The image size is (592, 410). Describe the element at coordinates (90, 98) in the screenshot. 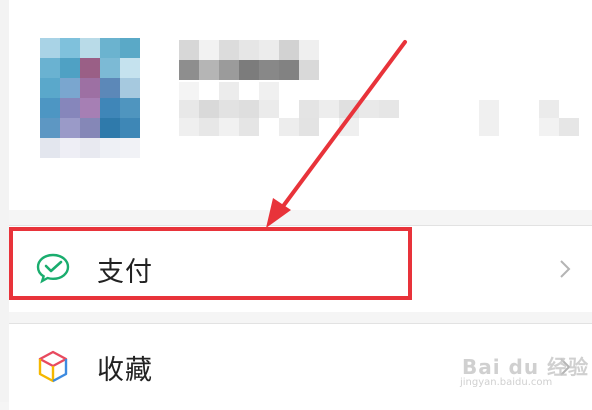

I see `user-avatar` at that location.